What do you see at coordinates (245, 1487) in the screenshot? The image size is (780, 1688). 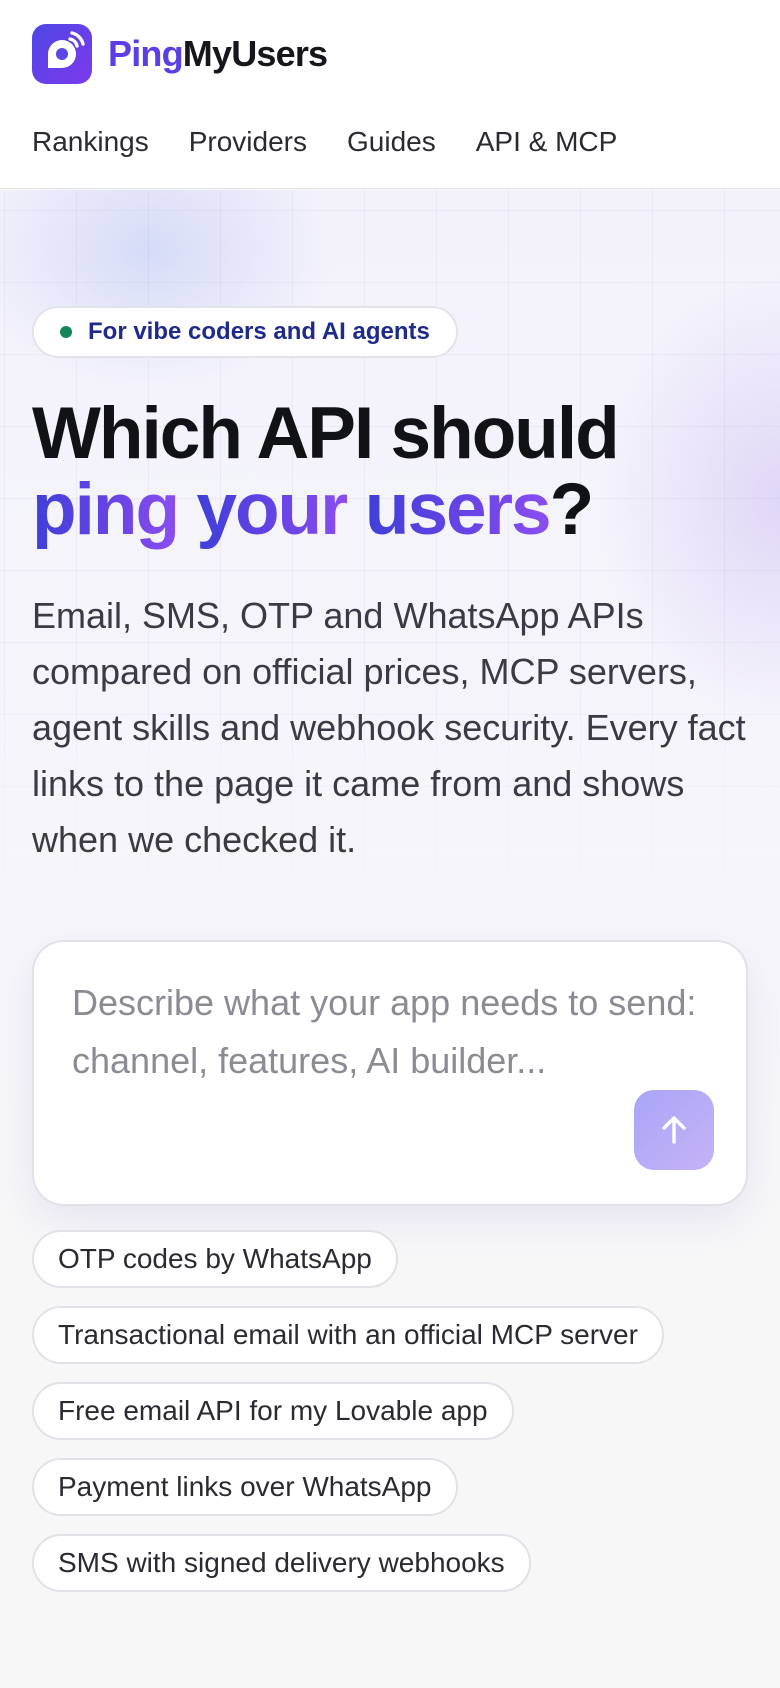 I see `suggestion-chip: Payment links over WhatsApp` at bounding box center [245, 1487].